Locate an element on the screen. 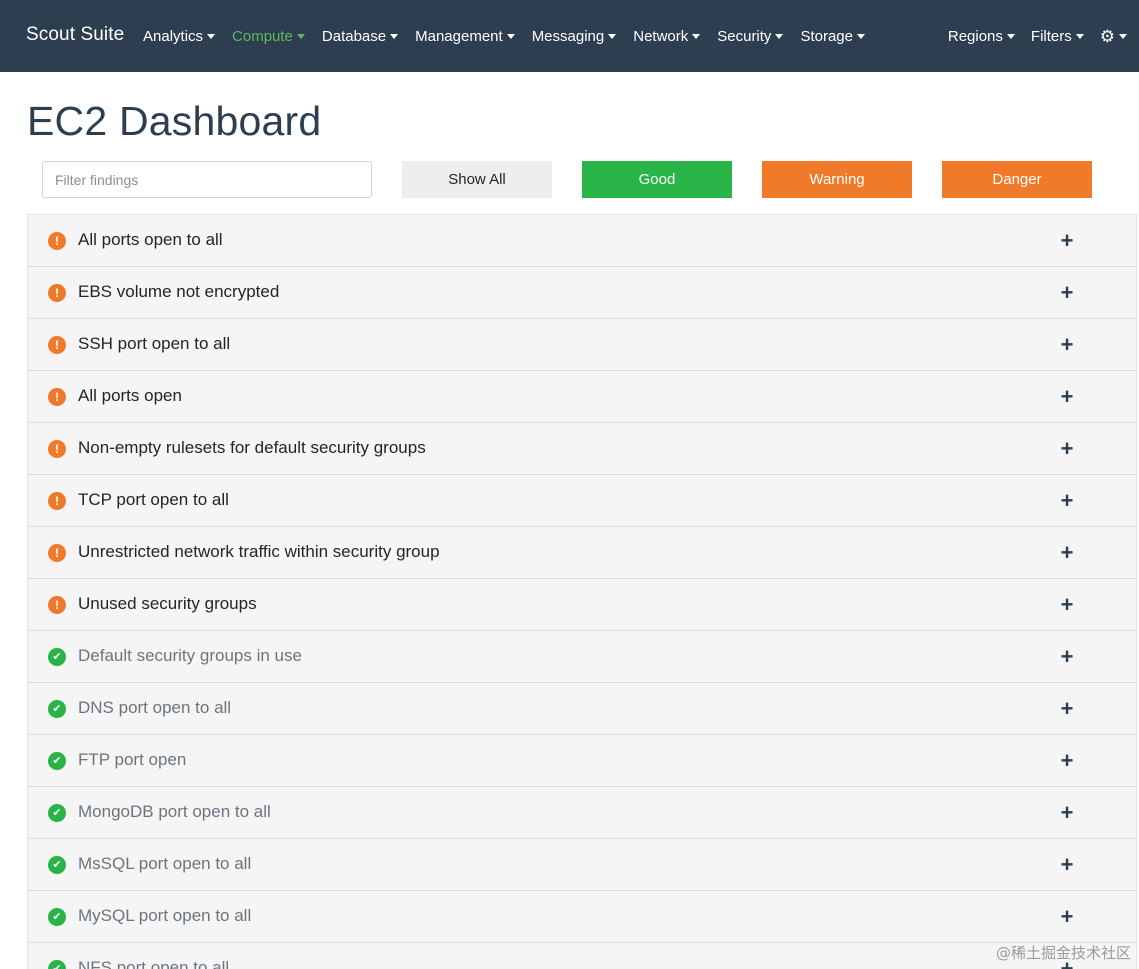 Image resolution: width=1139 pixels, height=969 pixels. nav-menu-compute: Compute is located at coordinates (268, 36).